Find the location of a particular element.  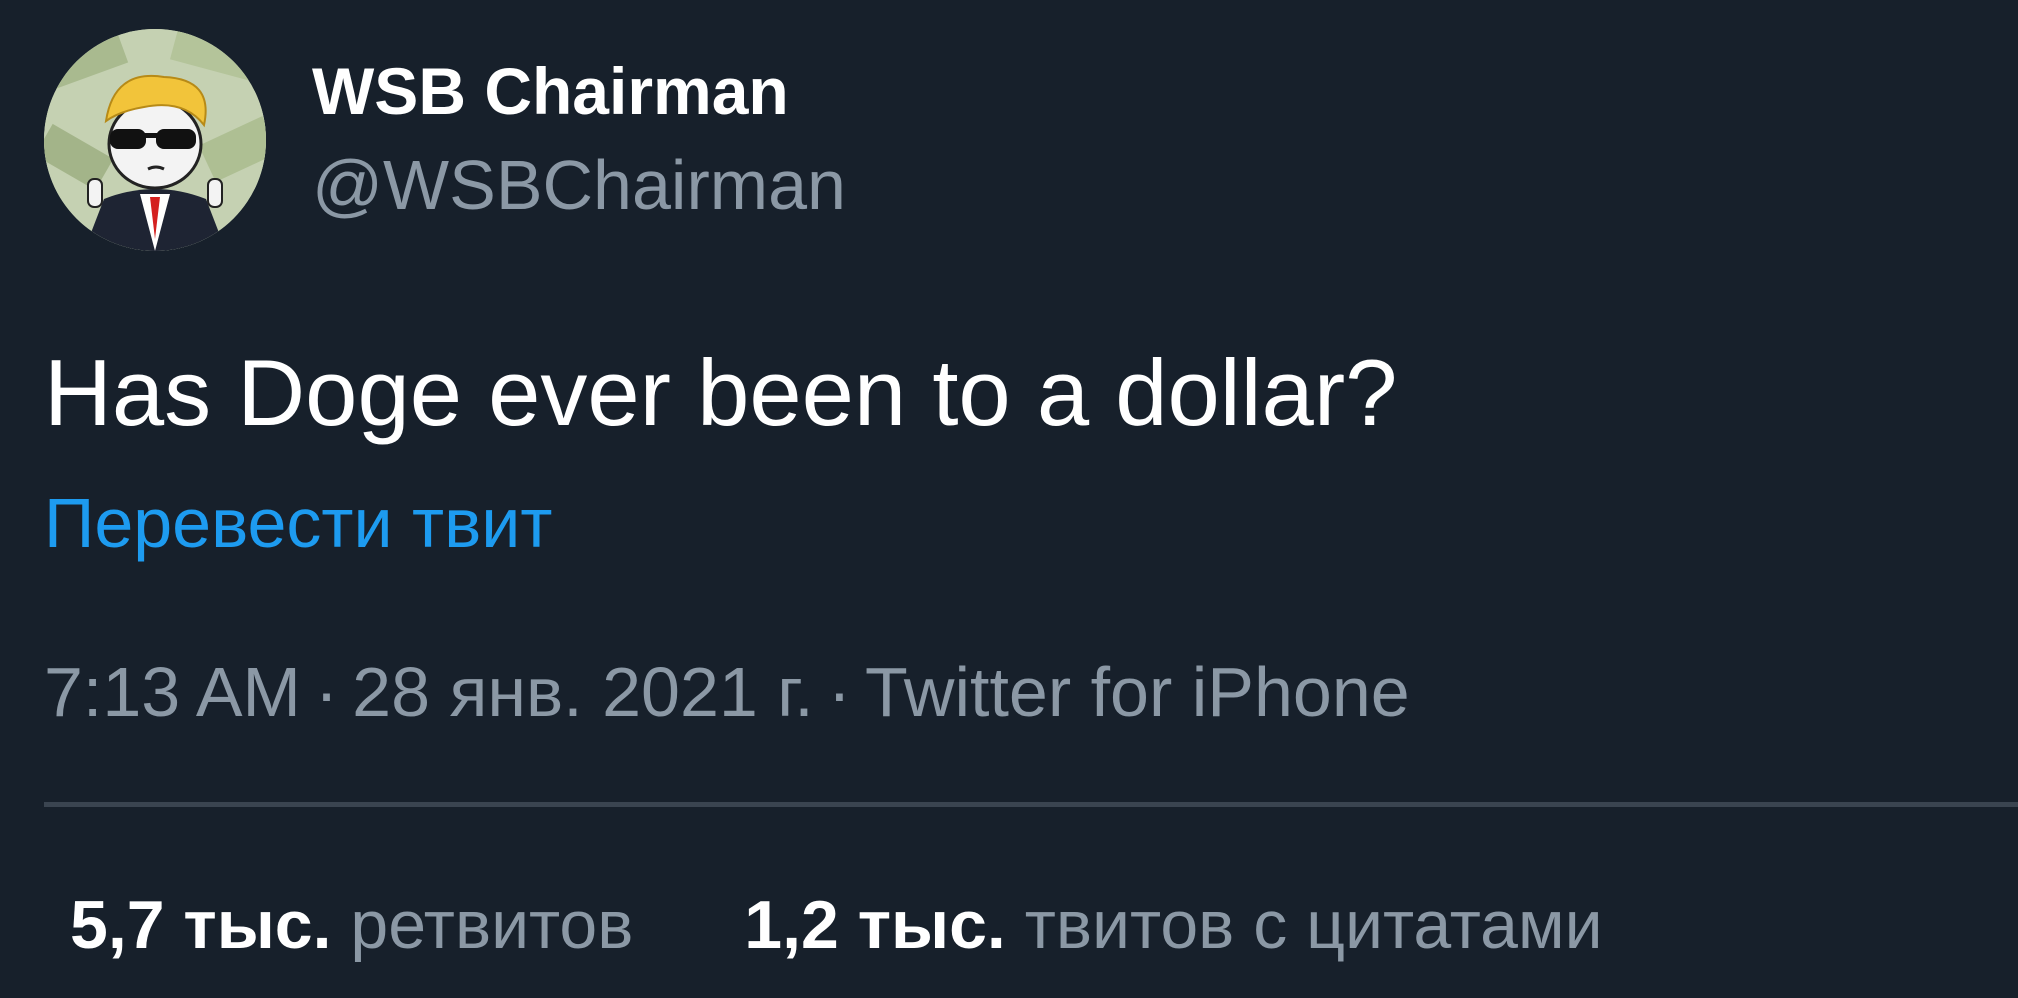

quote-tweets-stat: 1,2 тыс. твитов с цитатами is located at coordinates (1173, 925).